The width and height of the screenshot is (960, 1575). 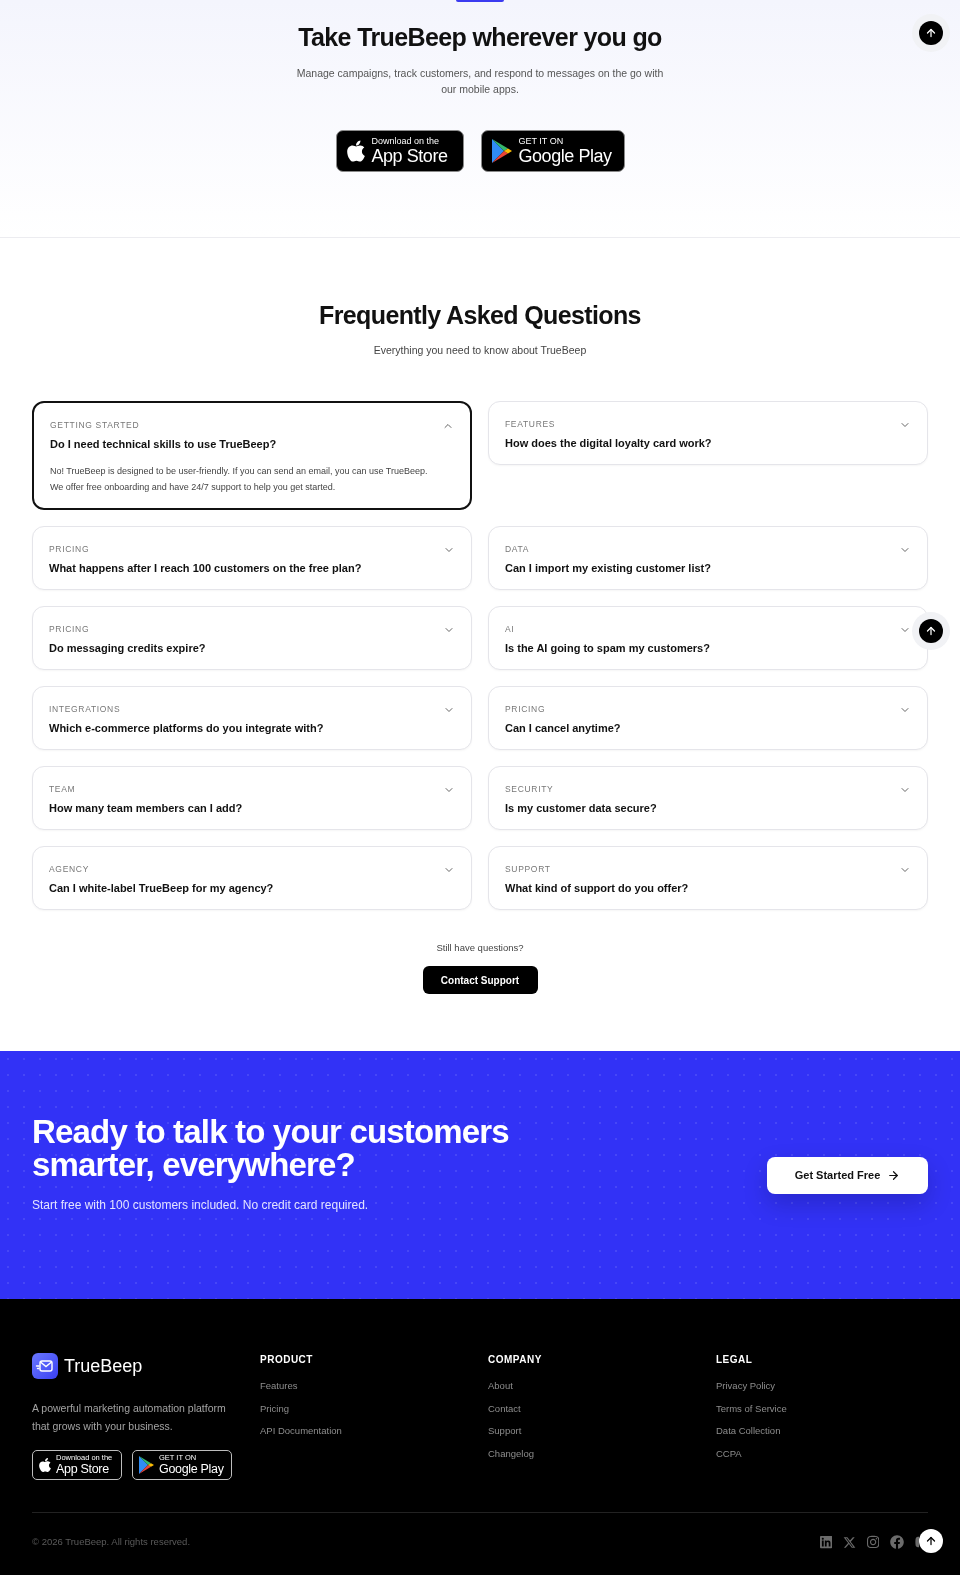 What do you see at coordinates (163, 444) in the screenshot?
I see `faq-question: Do I need technical skills to use TrueBeep?` at bounding box center [163, 444].